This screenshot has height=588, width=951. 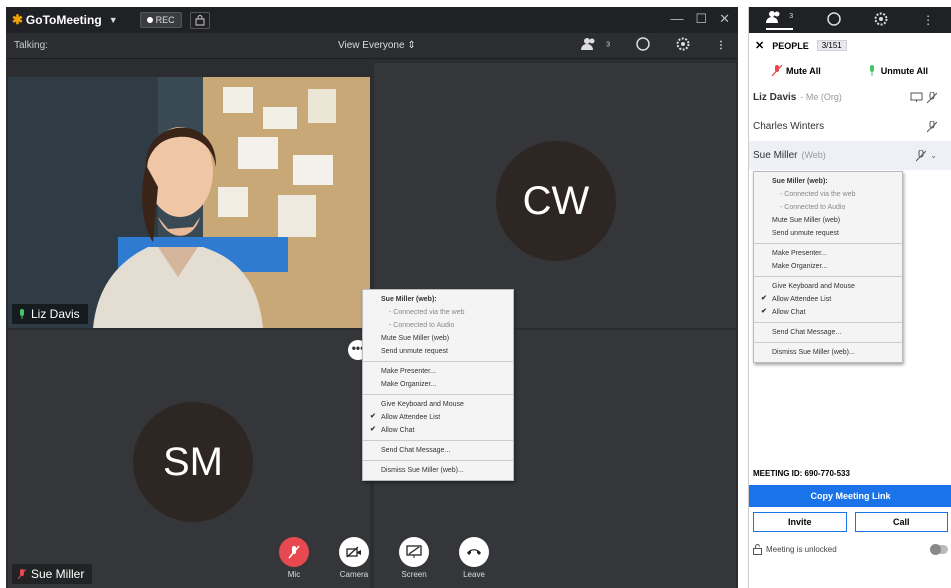 What do you see at coordinates (50, 314) in the screenshot?
I see `name-tag-liz-davis: Liz Davis` at bounding box center [50, 314].